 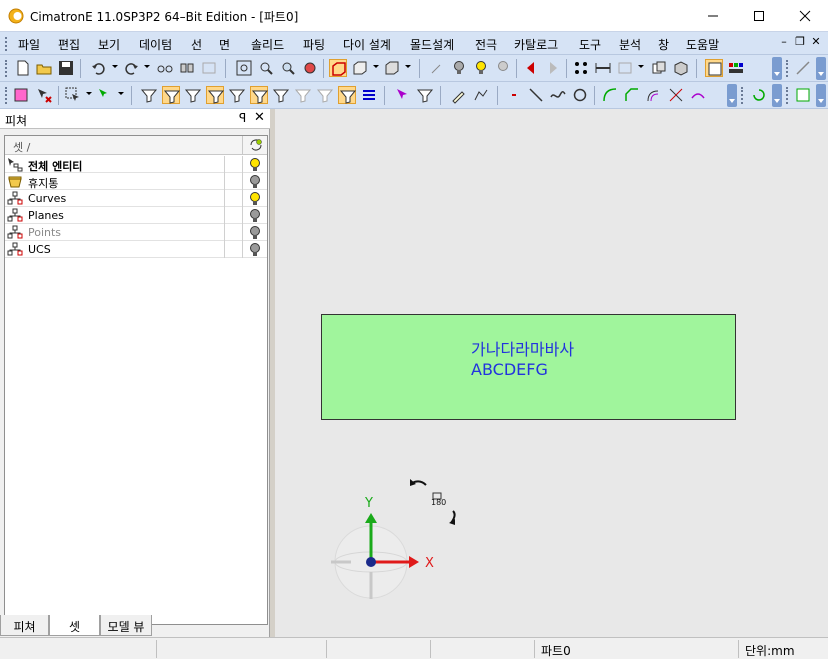 I want to click on arrow-left-icon, so click(x=531, y=68).